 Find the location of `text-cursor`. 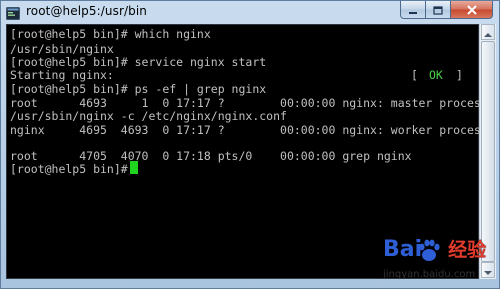

text-cursor is located at coordinates (134, 167).